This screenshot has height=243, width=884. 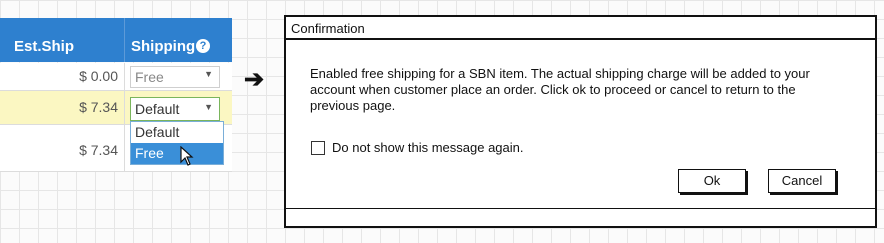 What do you see at coordinates (328, 28) in the screenshot?
I see `dialog-title: Confirmation` at bounding box center [328, 28].